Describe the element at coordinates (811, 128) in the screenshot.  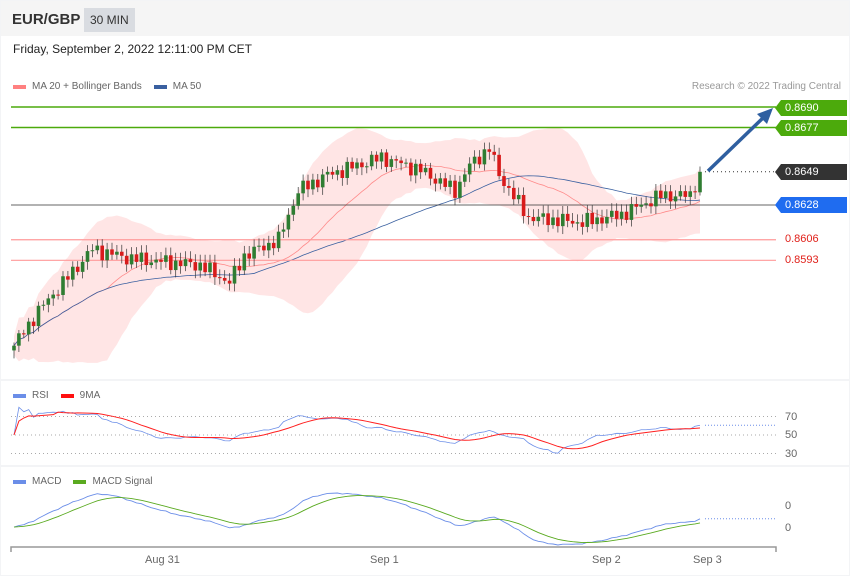
I see `resistance-1-label: 0.8677` at that location.